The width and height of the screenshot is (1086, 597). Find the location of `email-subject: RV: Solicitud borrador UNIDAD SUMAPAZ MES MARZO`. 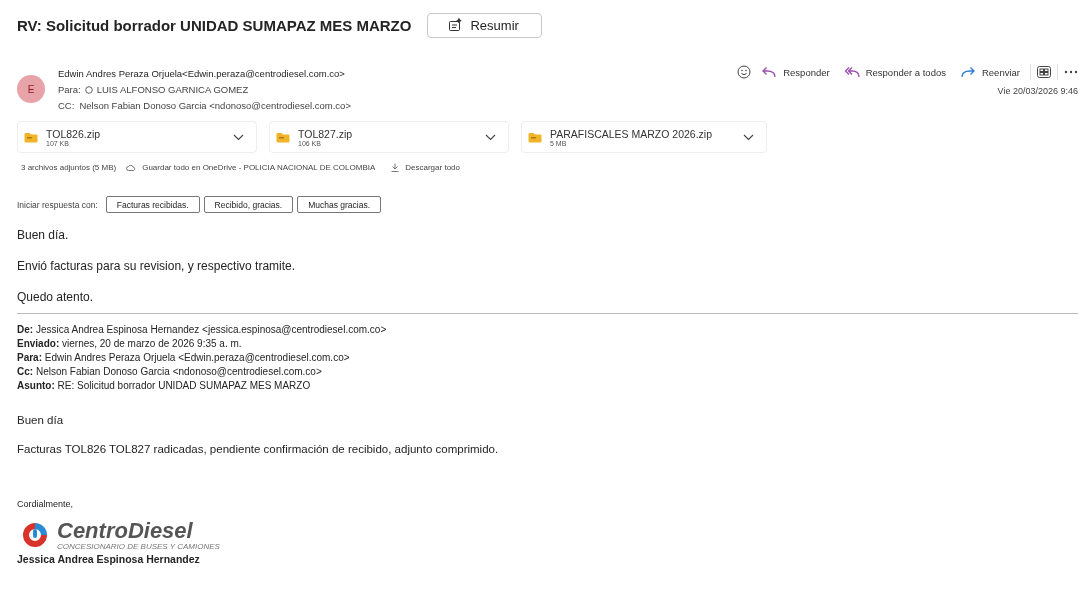

email-subject: RV: Solicitud borrador UNIDAD SUMAPAZ MES MARZO is located at coordinates (214, 25).